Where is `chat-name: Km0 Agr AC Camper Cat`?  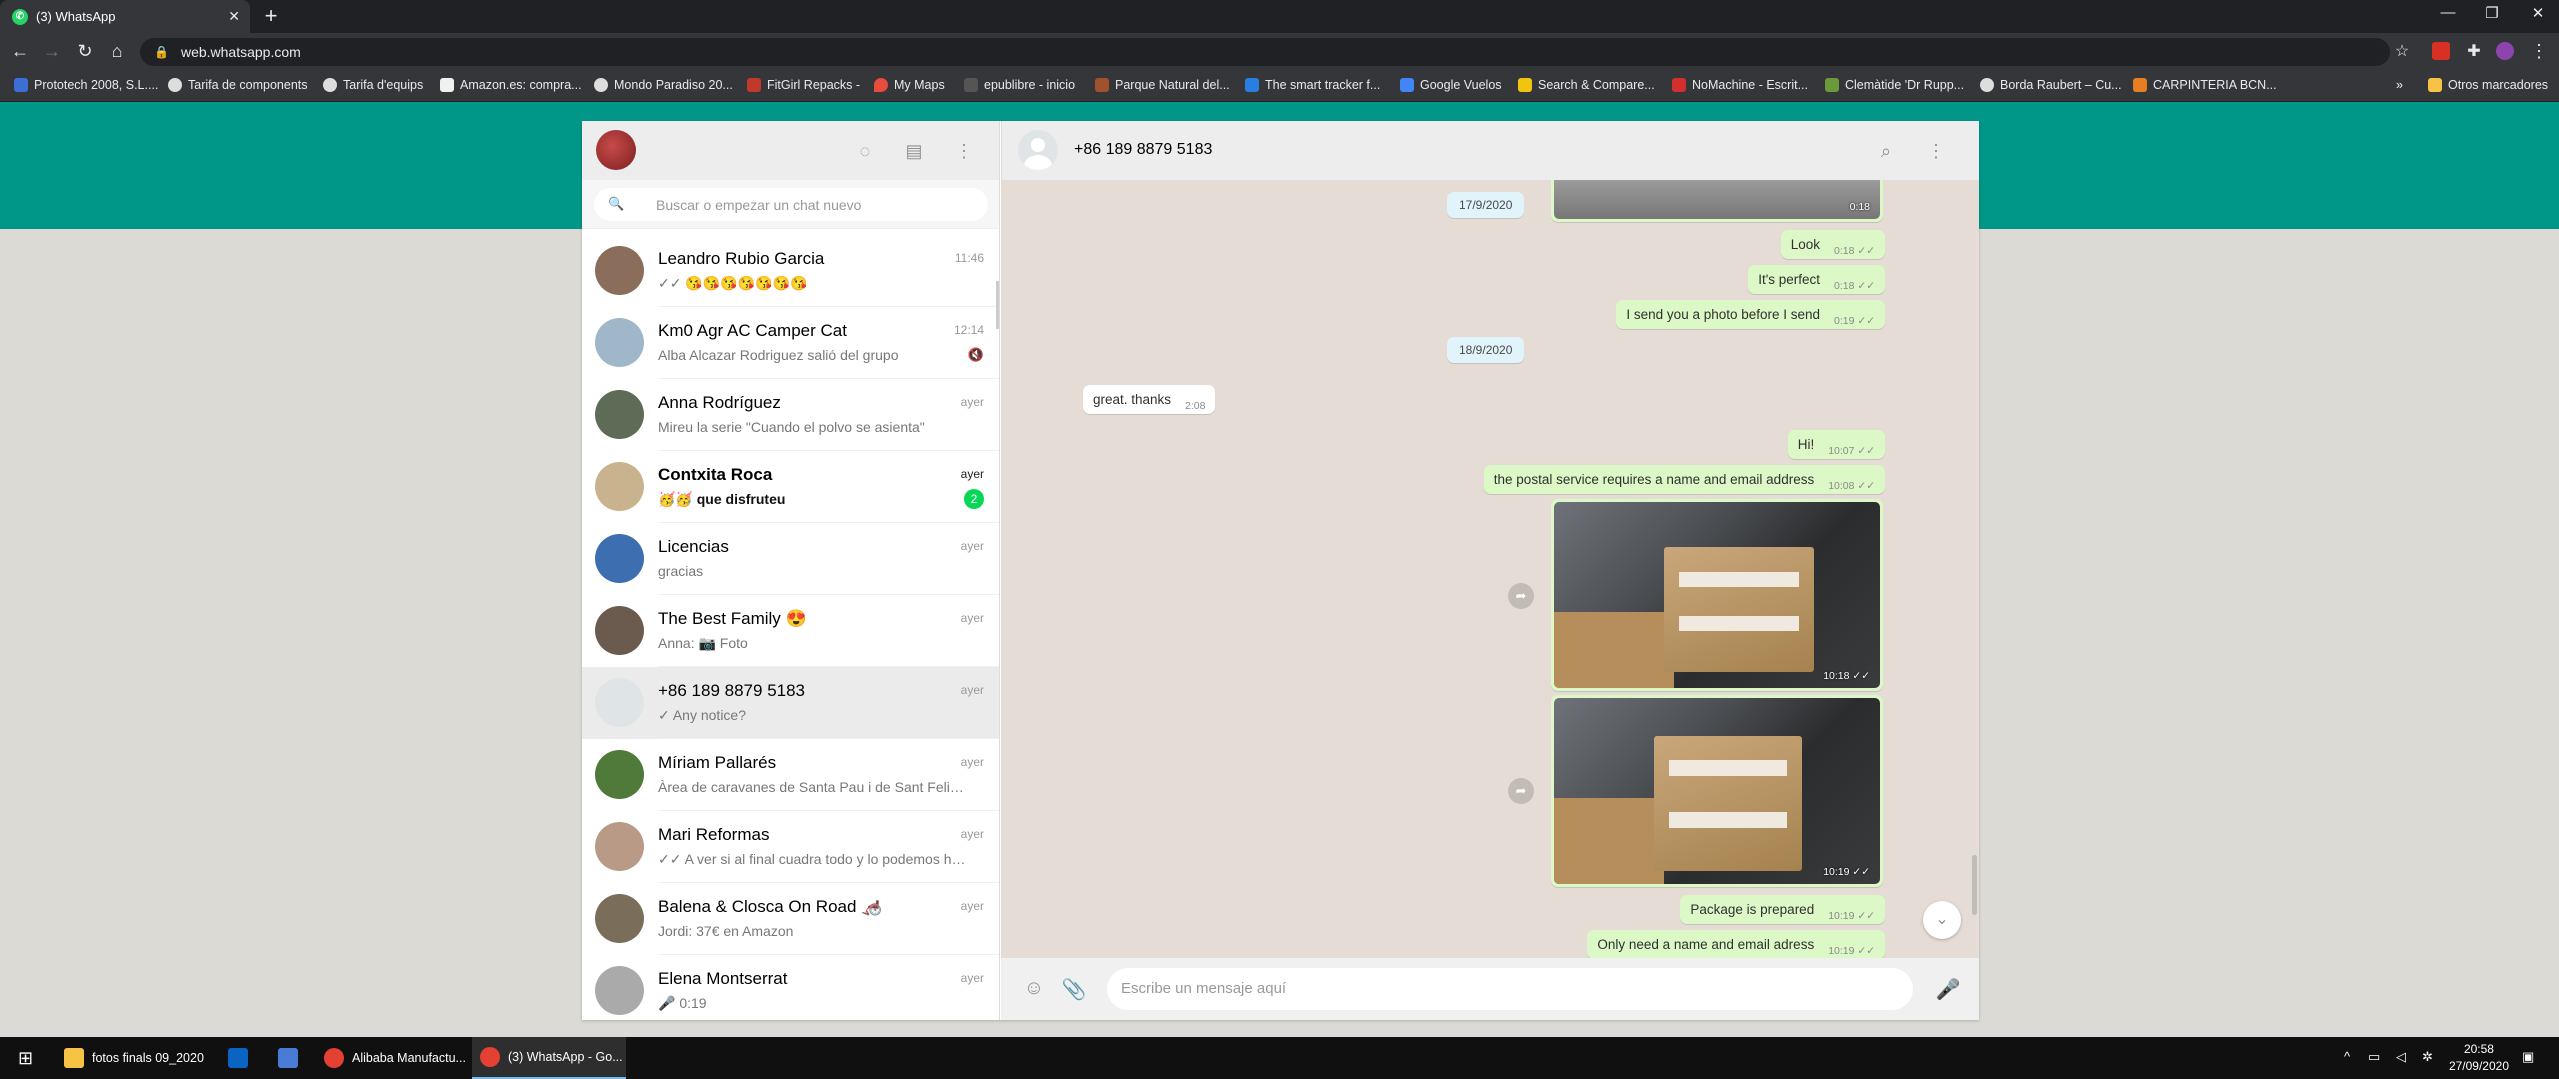 chat-name: Km0 Agr AC Camper Cat is located at coordinates (752, 330).